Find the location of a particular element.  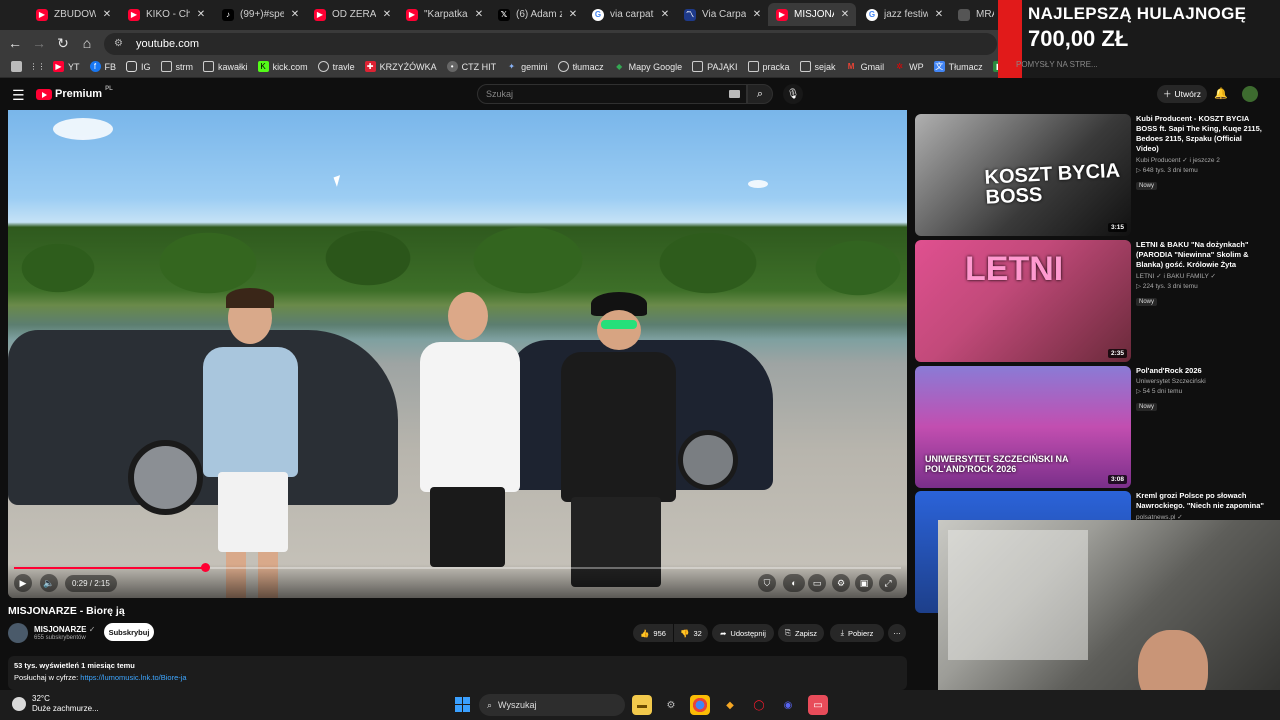

scrubber-handle is located at coordinates (205, 567).